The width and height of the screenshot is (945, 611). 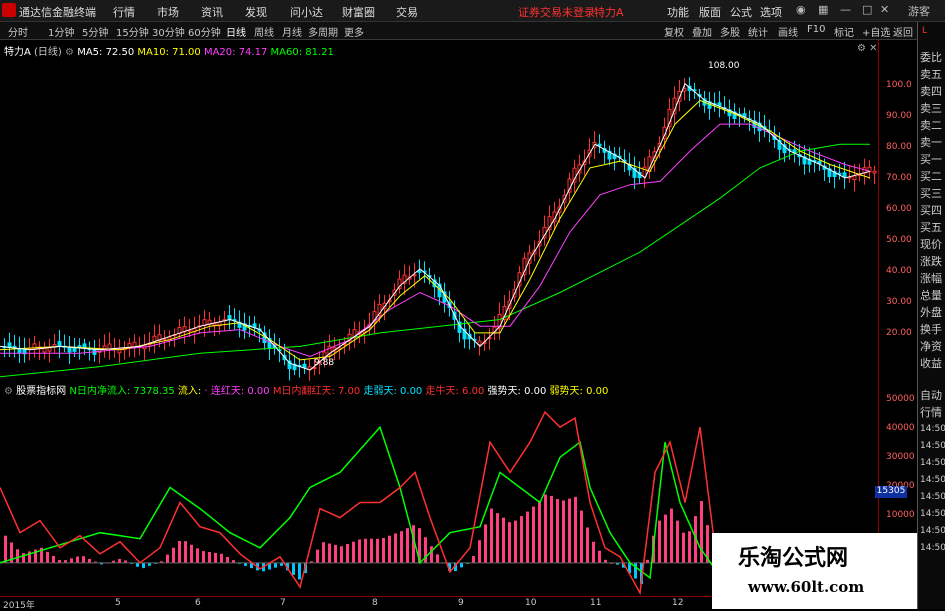 I want to click on menu-shichang: 市场, so click(x=168, y=12).